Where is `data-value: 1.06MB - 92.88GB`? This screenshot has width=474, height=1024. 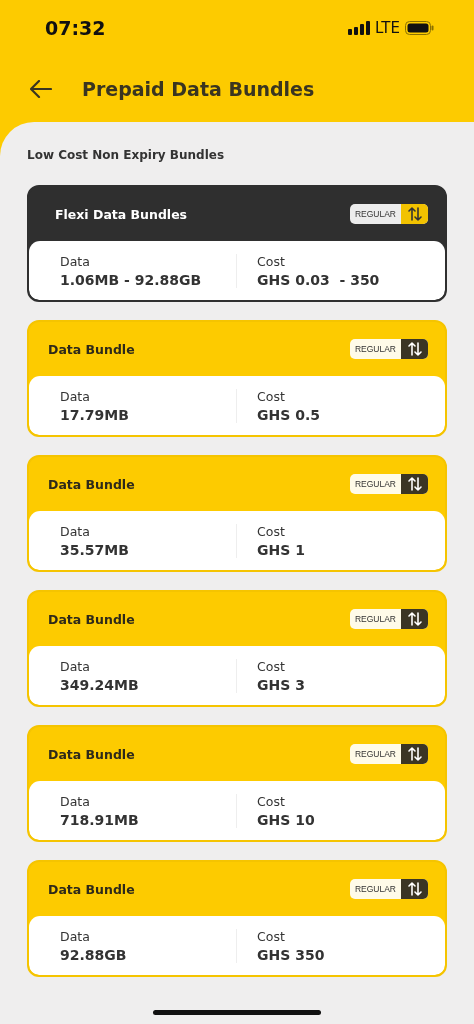 data-value: 1.06MB - 92.88GB is located at coordinates (131, 279).